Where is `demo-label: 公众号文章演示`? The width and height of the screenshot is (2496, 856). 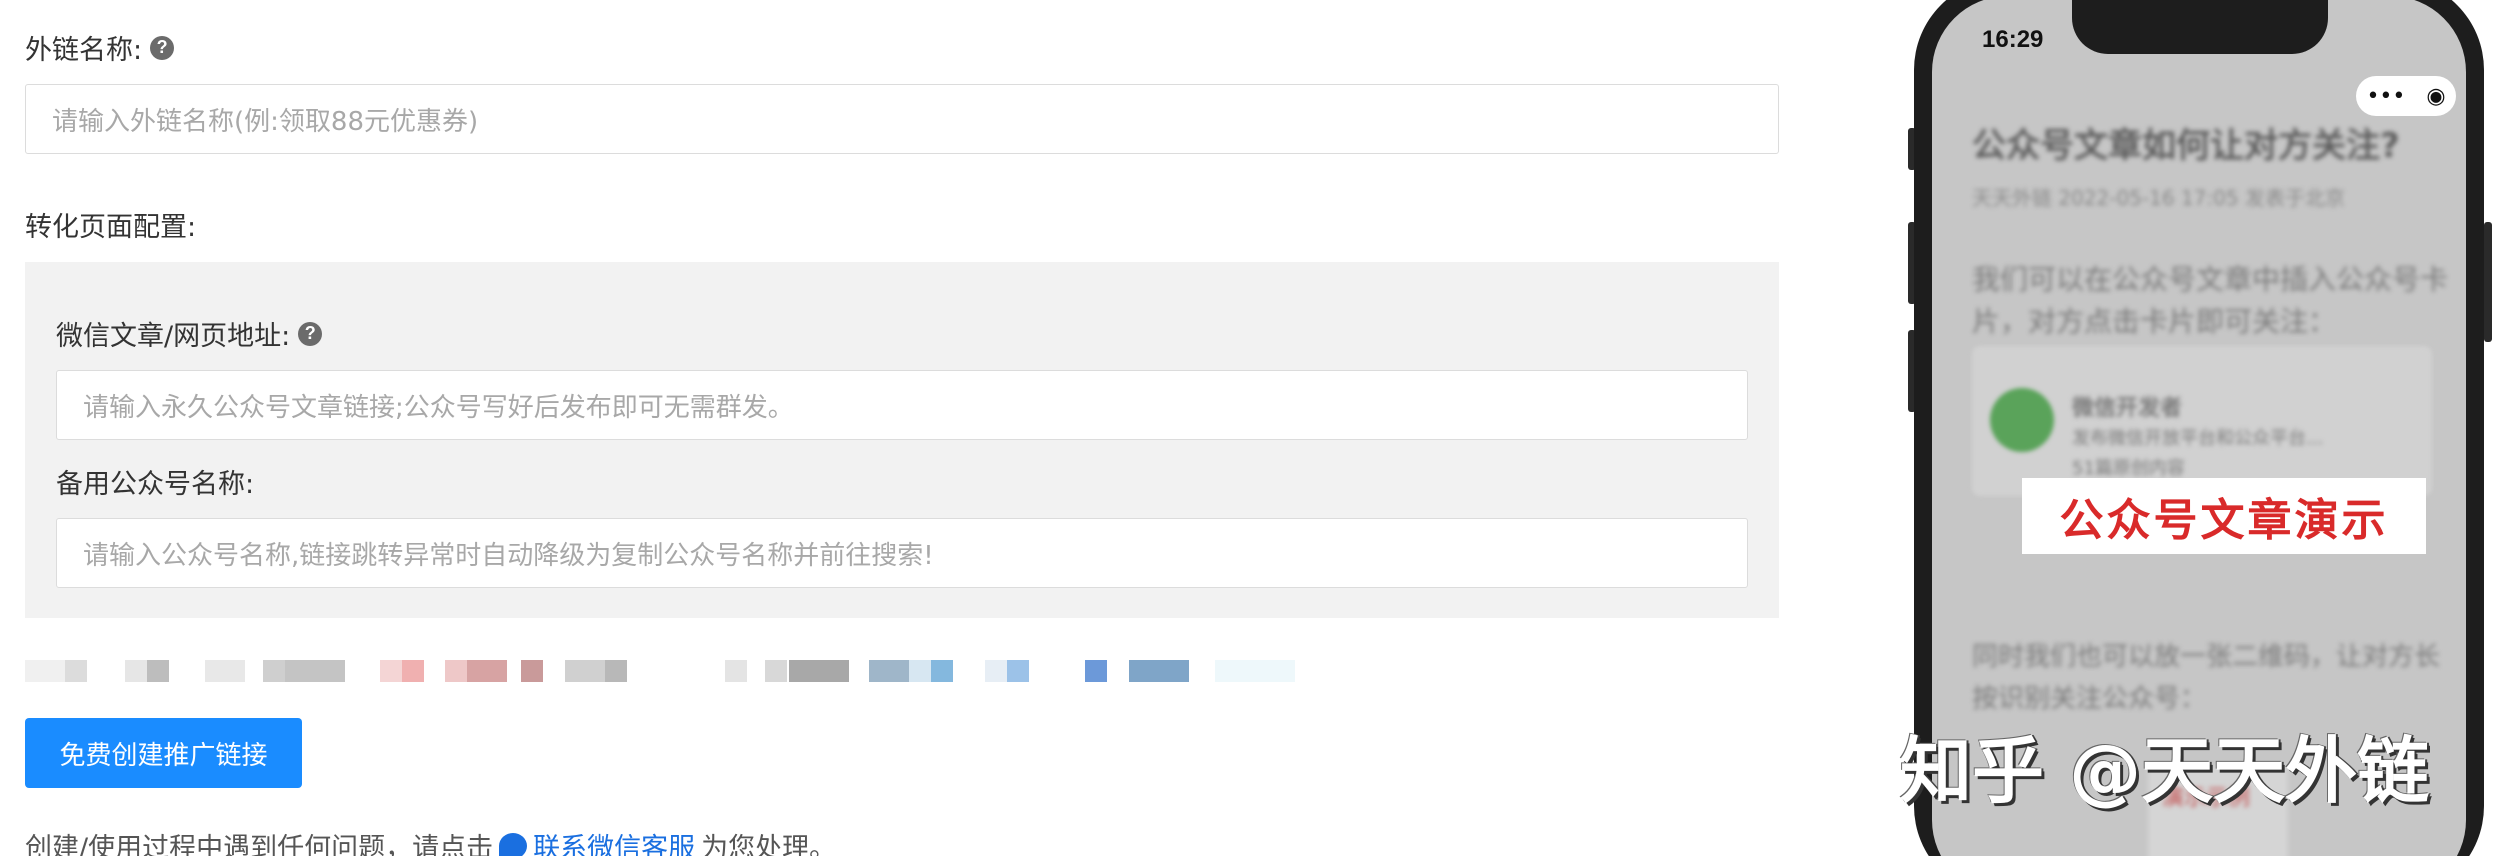
demo-label: 公众号文章演示 is located at coordinates (2224, 516).